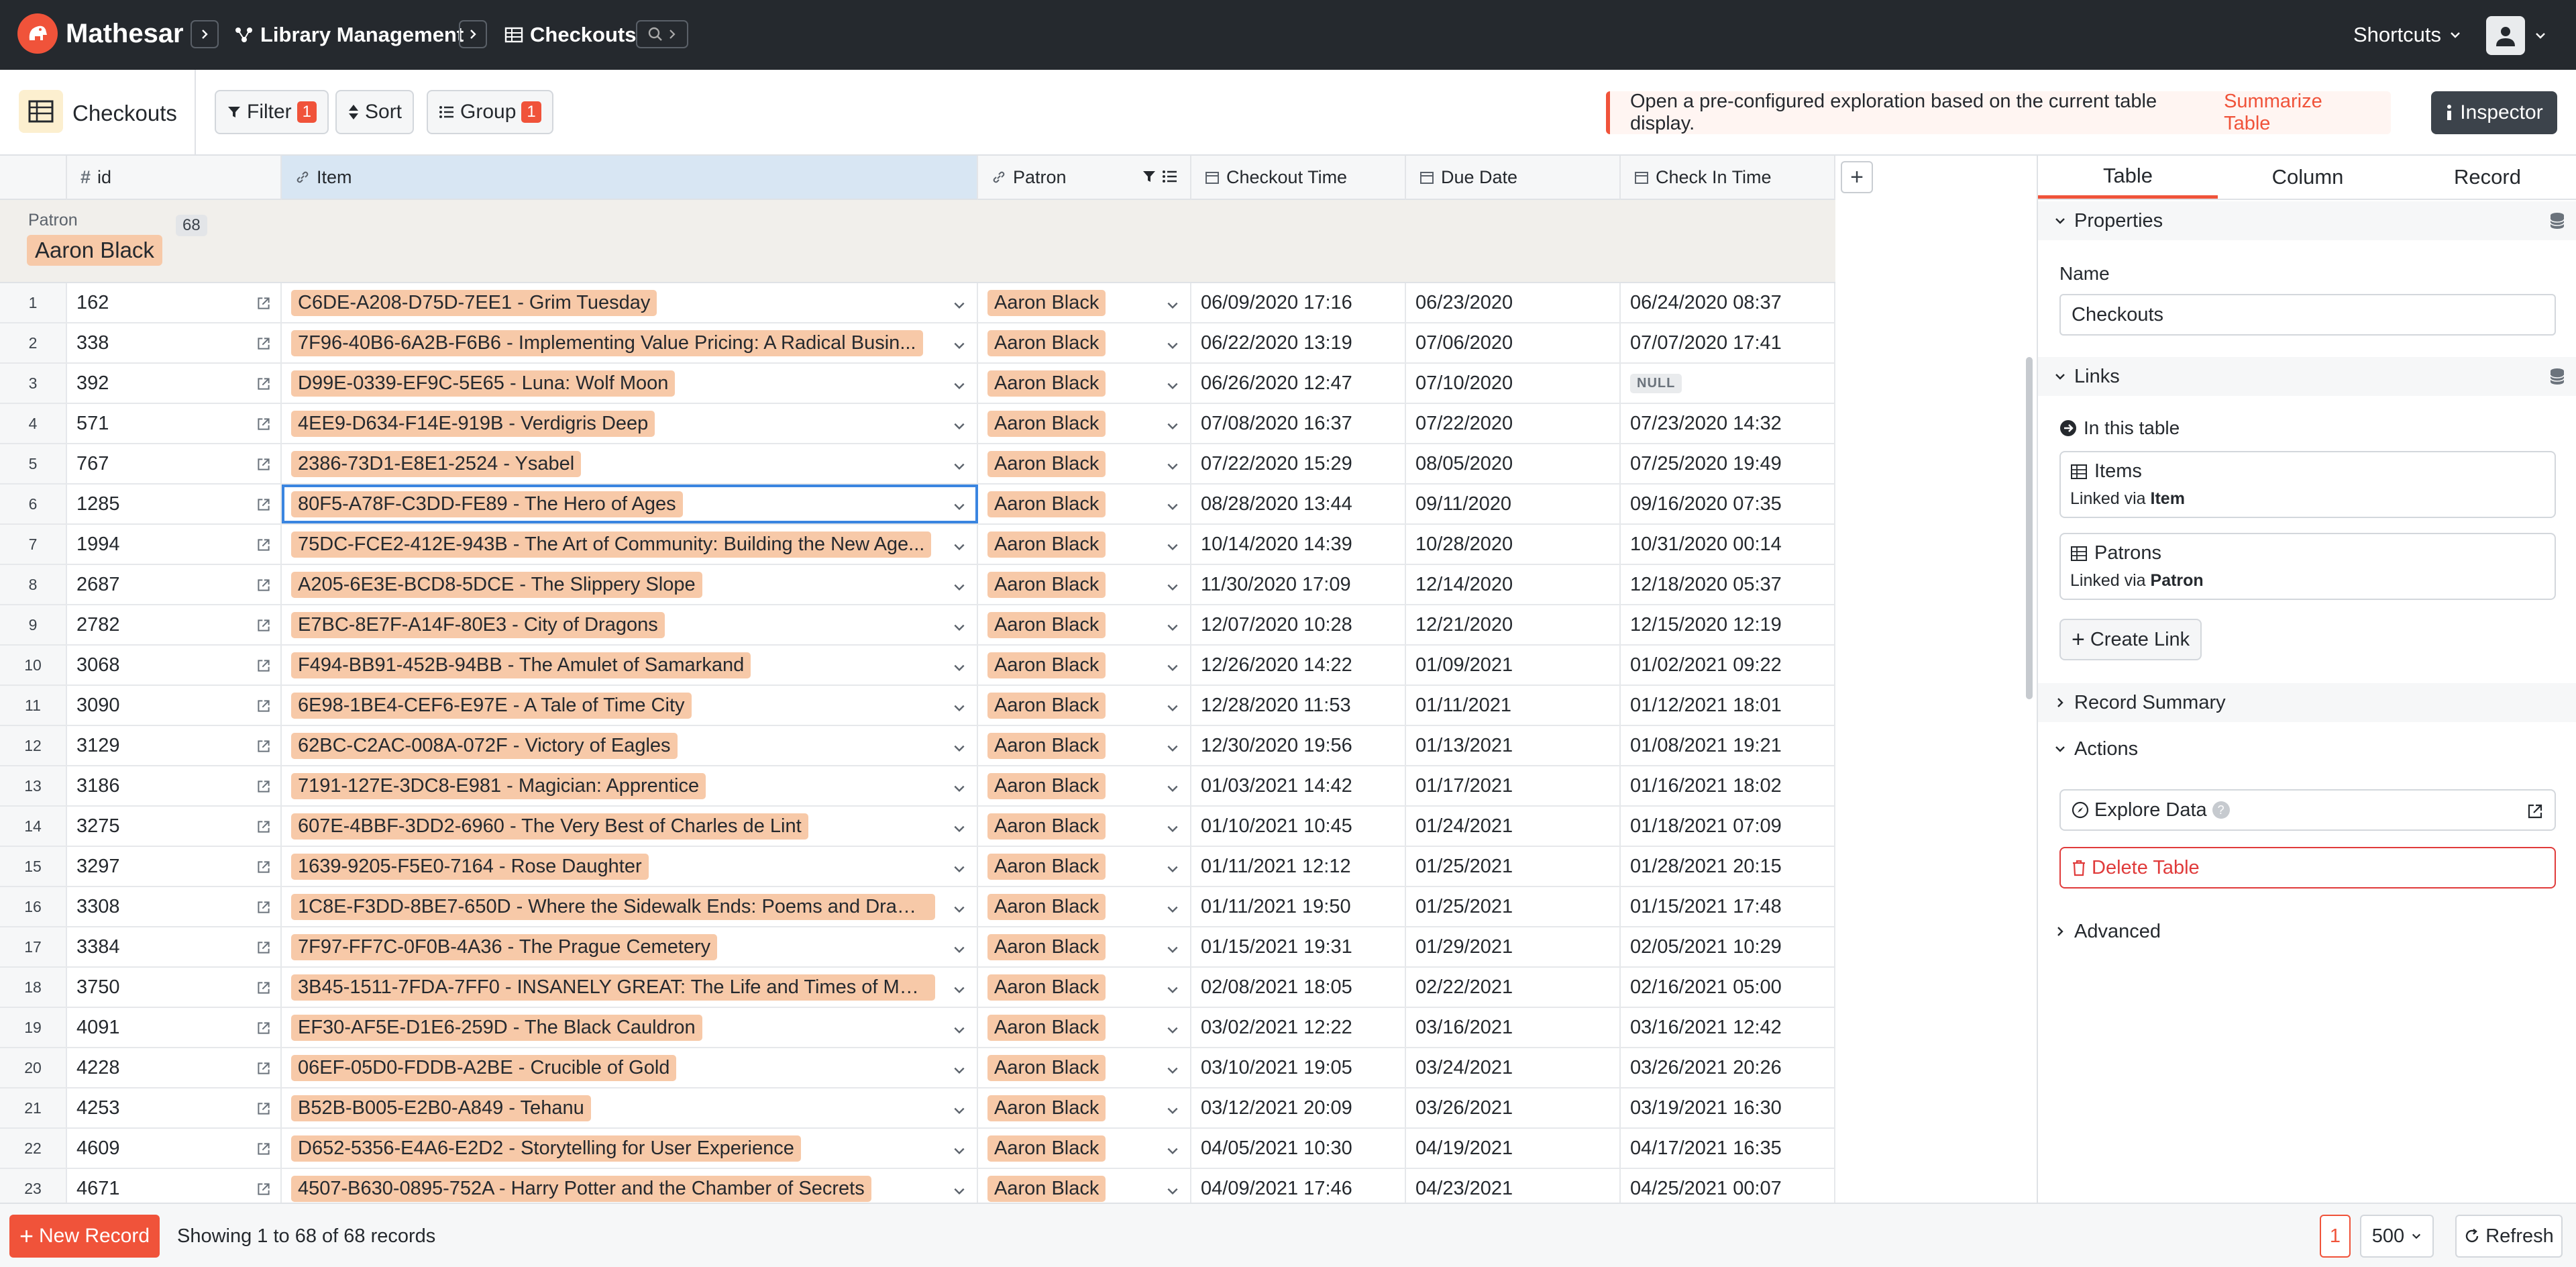  I want to click on cell-checkout-time: 12/28/2020 11:53, so click(1298, 705).